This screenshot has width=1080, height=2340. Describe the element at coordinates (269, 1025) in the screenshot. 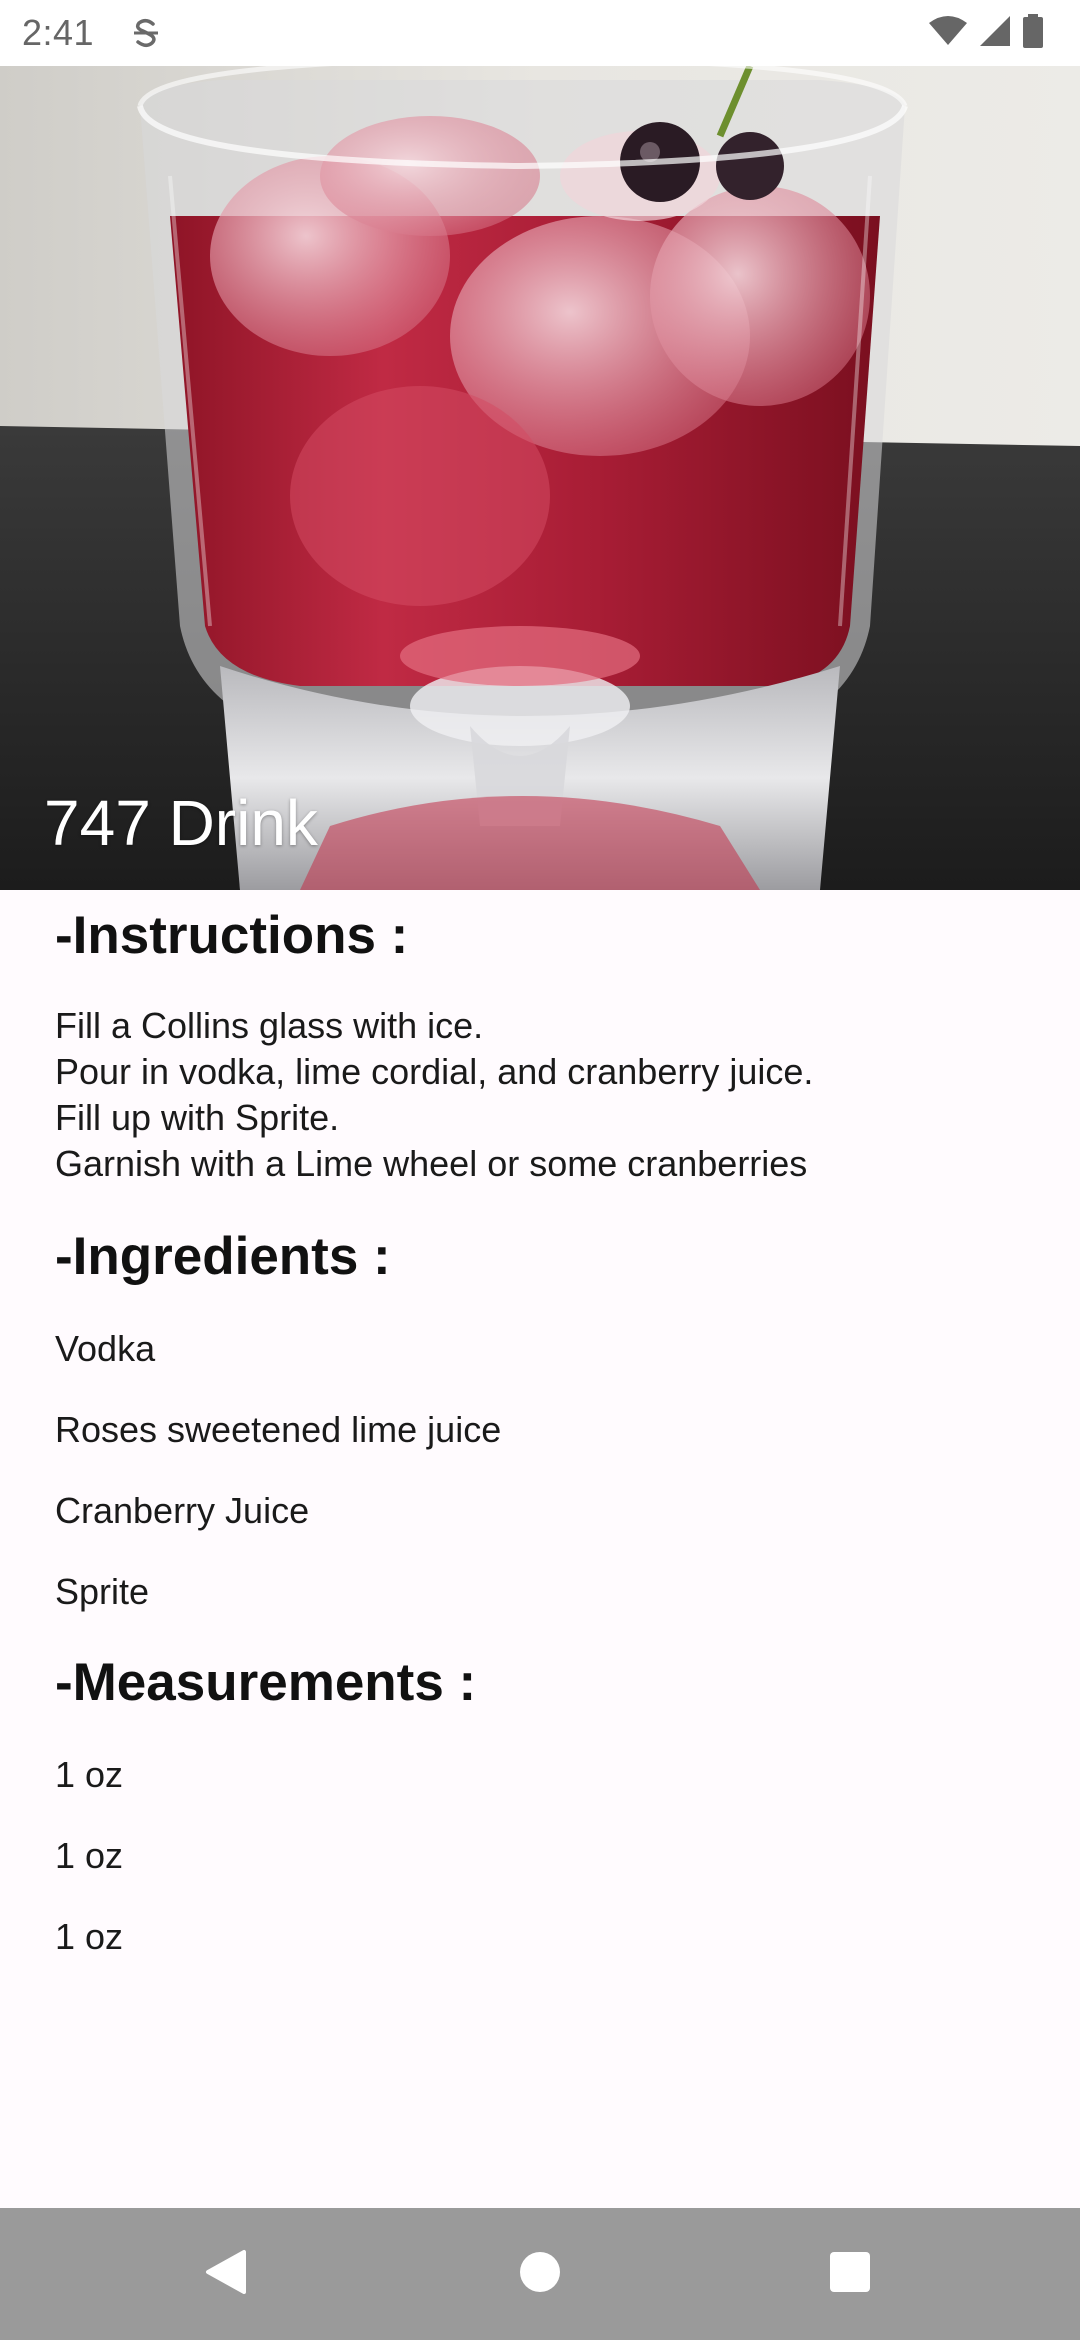

I see `instructions-line: Fill a Collins glass with ice.` at that location.